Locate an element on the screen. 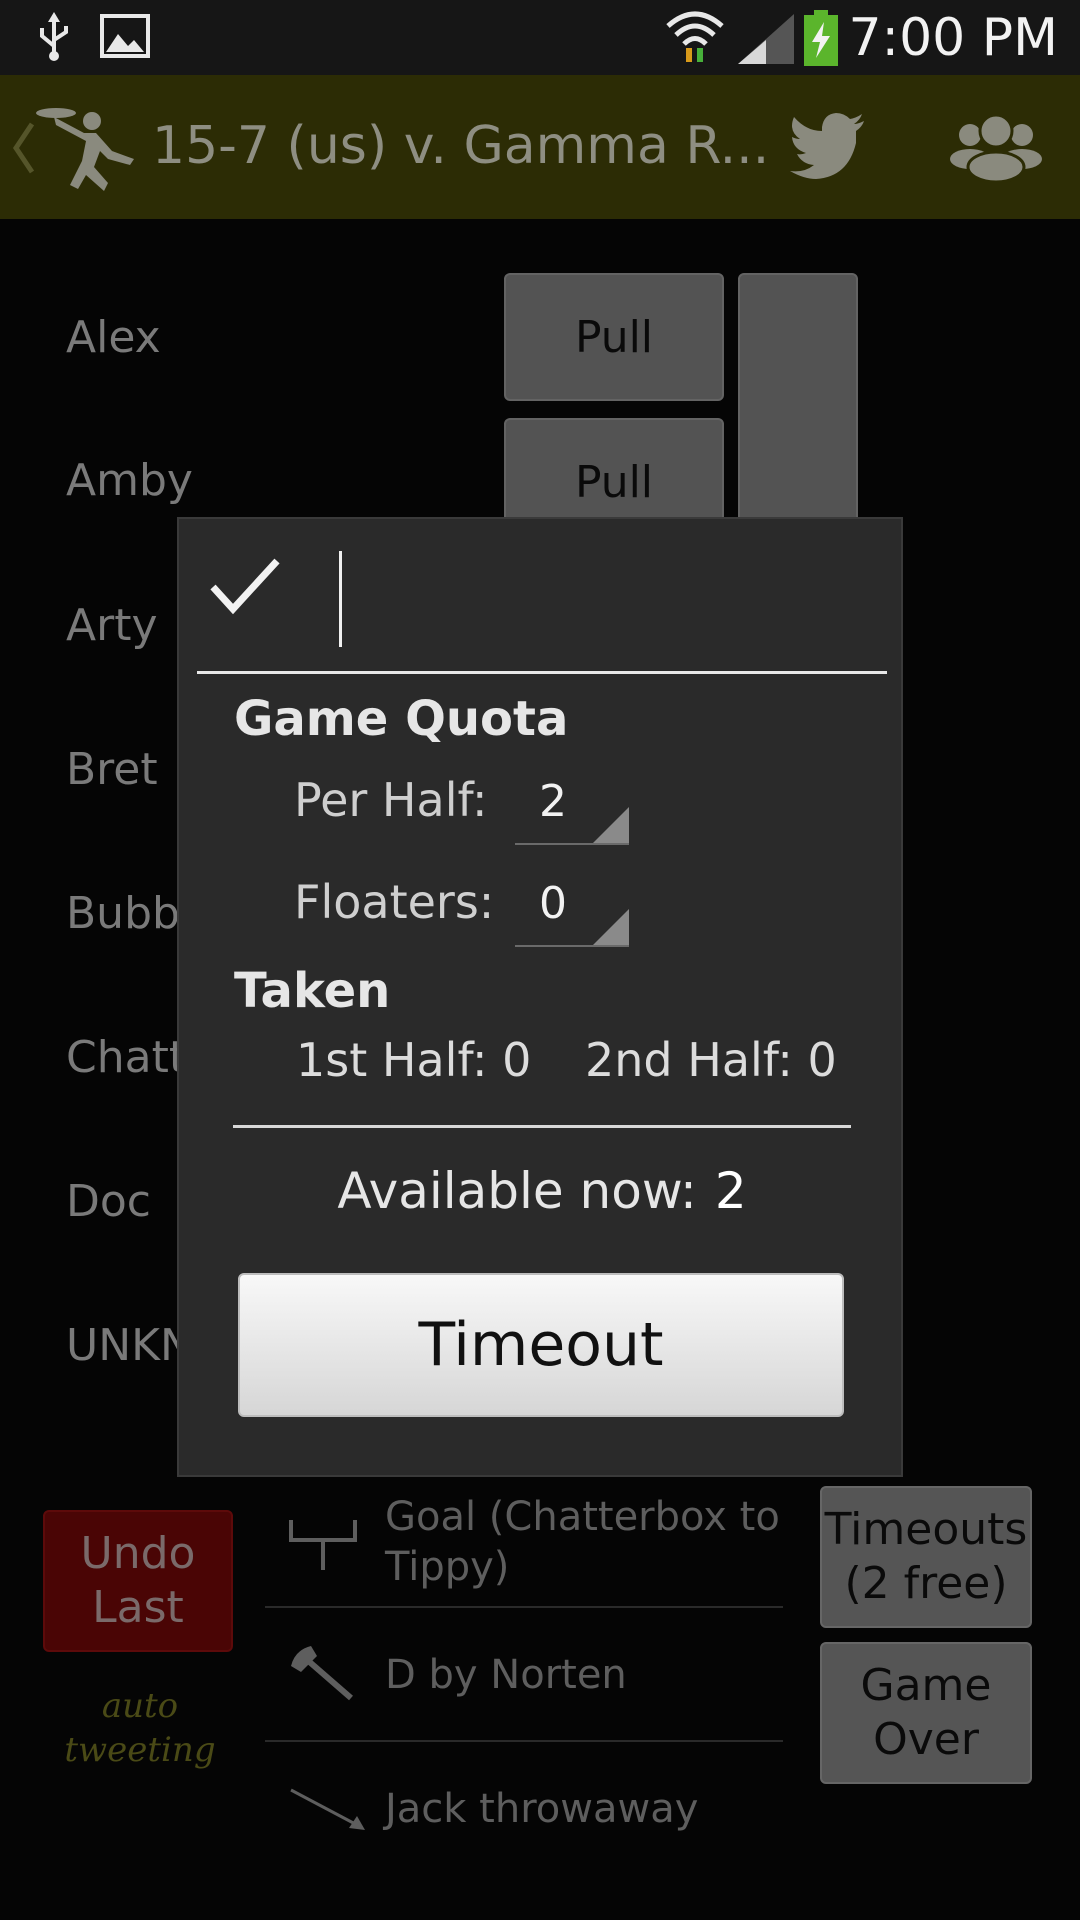 Image resolution: width=1080 pixels, height=1920 pixels. timeouts-button: Timeouts (2 free) is located at coordinates (926, 1557).